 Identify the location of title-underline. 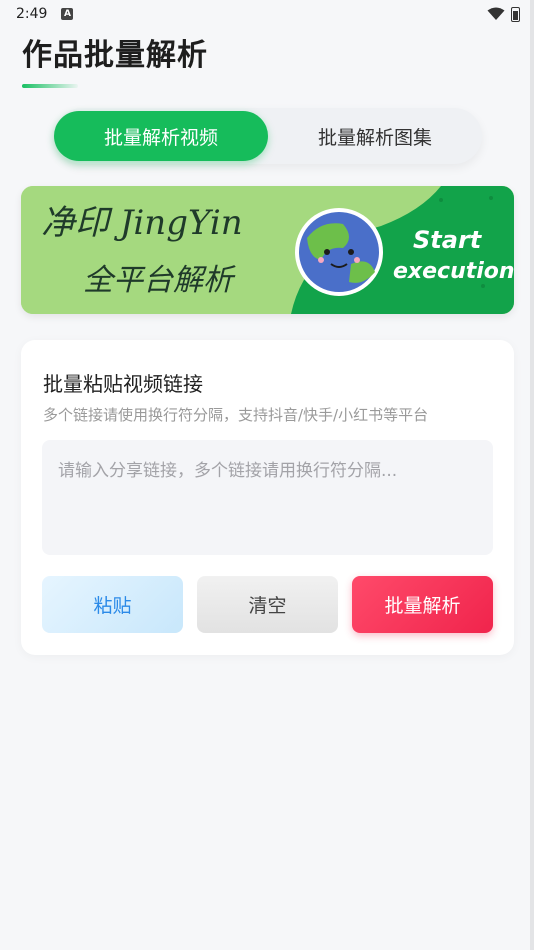
(50, 86).